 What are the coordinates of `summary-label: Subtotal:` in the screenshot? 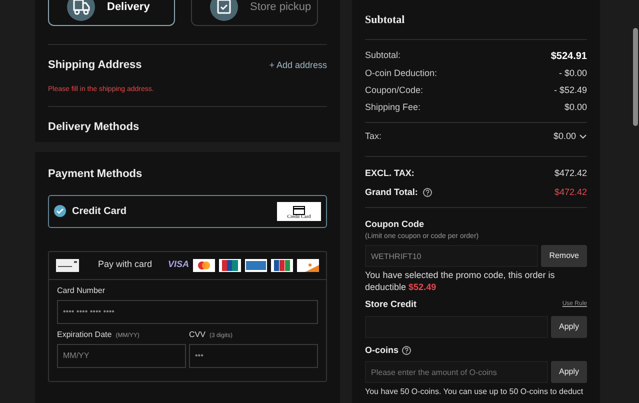 It's located at (383, 55).